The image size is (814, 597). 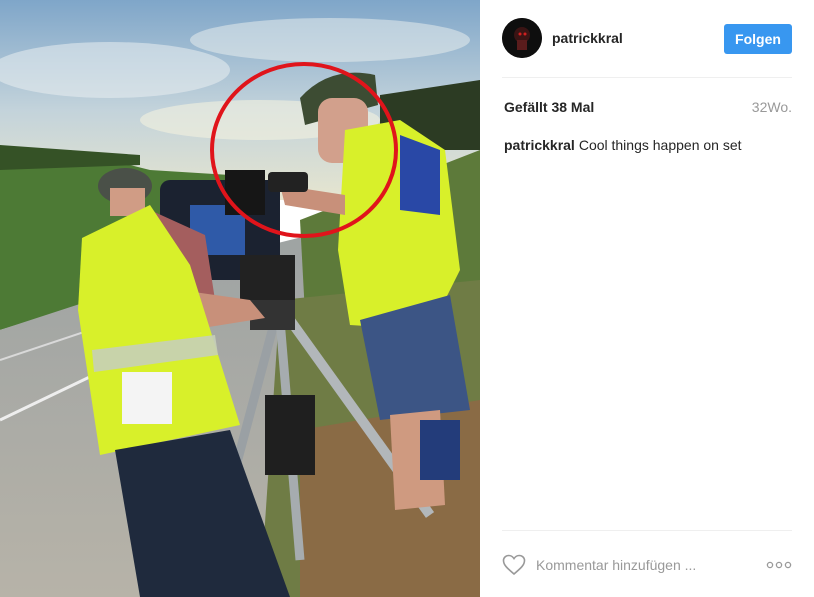 I want to click on header-divider, so click(x=647, y=77).